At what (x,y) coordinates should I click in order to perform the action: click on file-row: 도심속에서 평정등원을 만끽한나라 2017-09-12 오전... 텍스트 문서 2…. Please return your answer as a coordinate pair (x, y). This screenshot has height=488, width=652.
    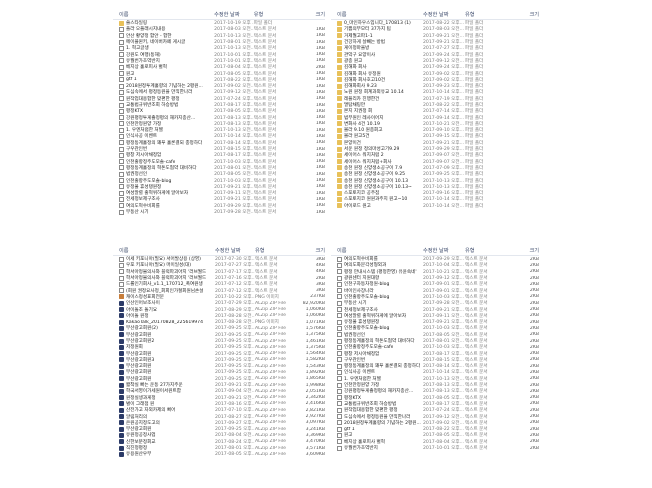
    Looking at the image, I should click on (435, 416).